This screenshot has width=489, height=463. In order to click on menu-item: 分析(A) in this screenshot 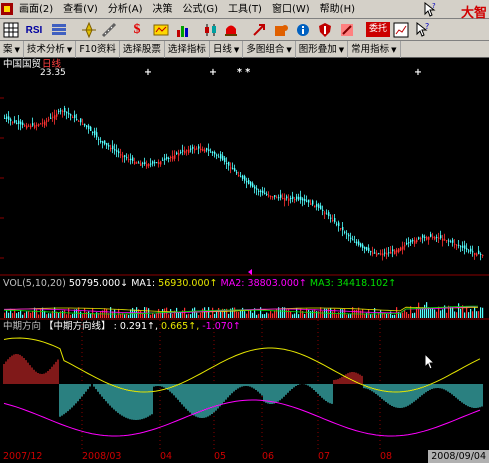, I will do `click(125, 9)`.